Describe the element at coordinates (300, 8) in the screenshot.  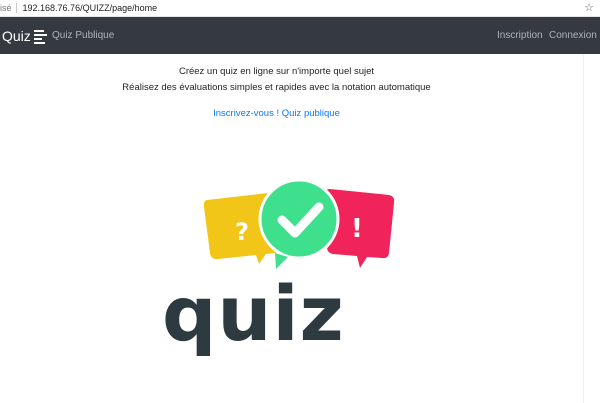
I see `browser-address-bar: isé 192.168.76.76/QUIZZ/page/home ☆` at that location.